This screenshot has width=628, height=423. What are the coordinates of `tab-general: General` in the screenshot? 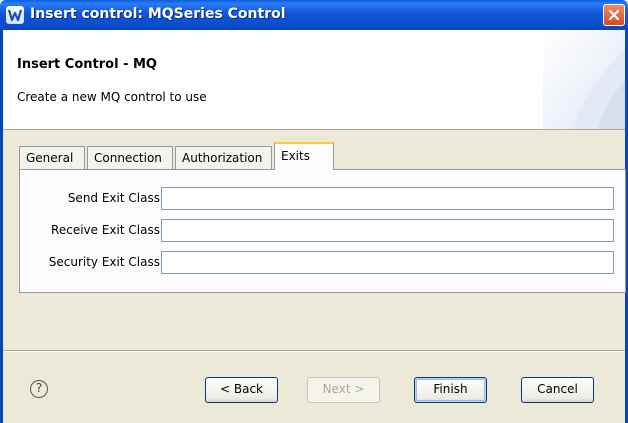 It's located at (52, 158).